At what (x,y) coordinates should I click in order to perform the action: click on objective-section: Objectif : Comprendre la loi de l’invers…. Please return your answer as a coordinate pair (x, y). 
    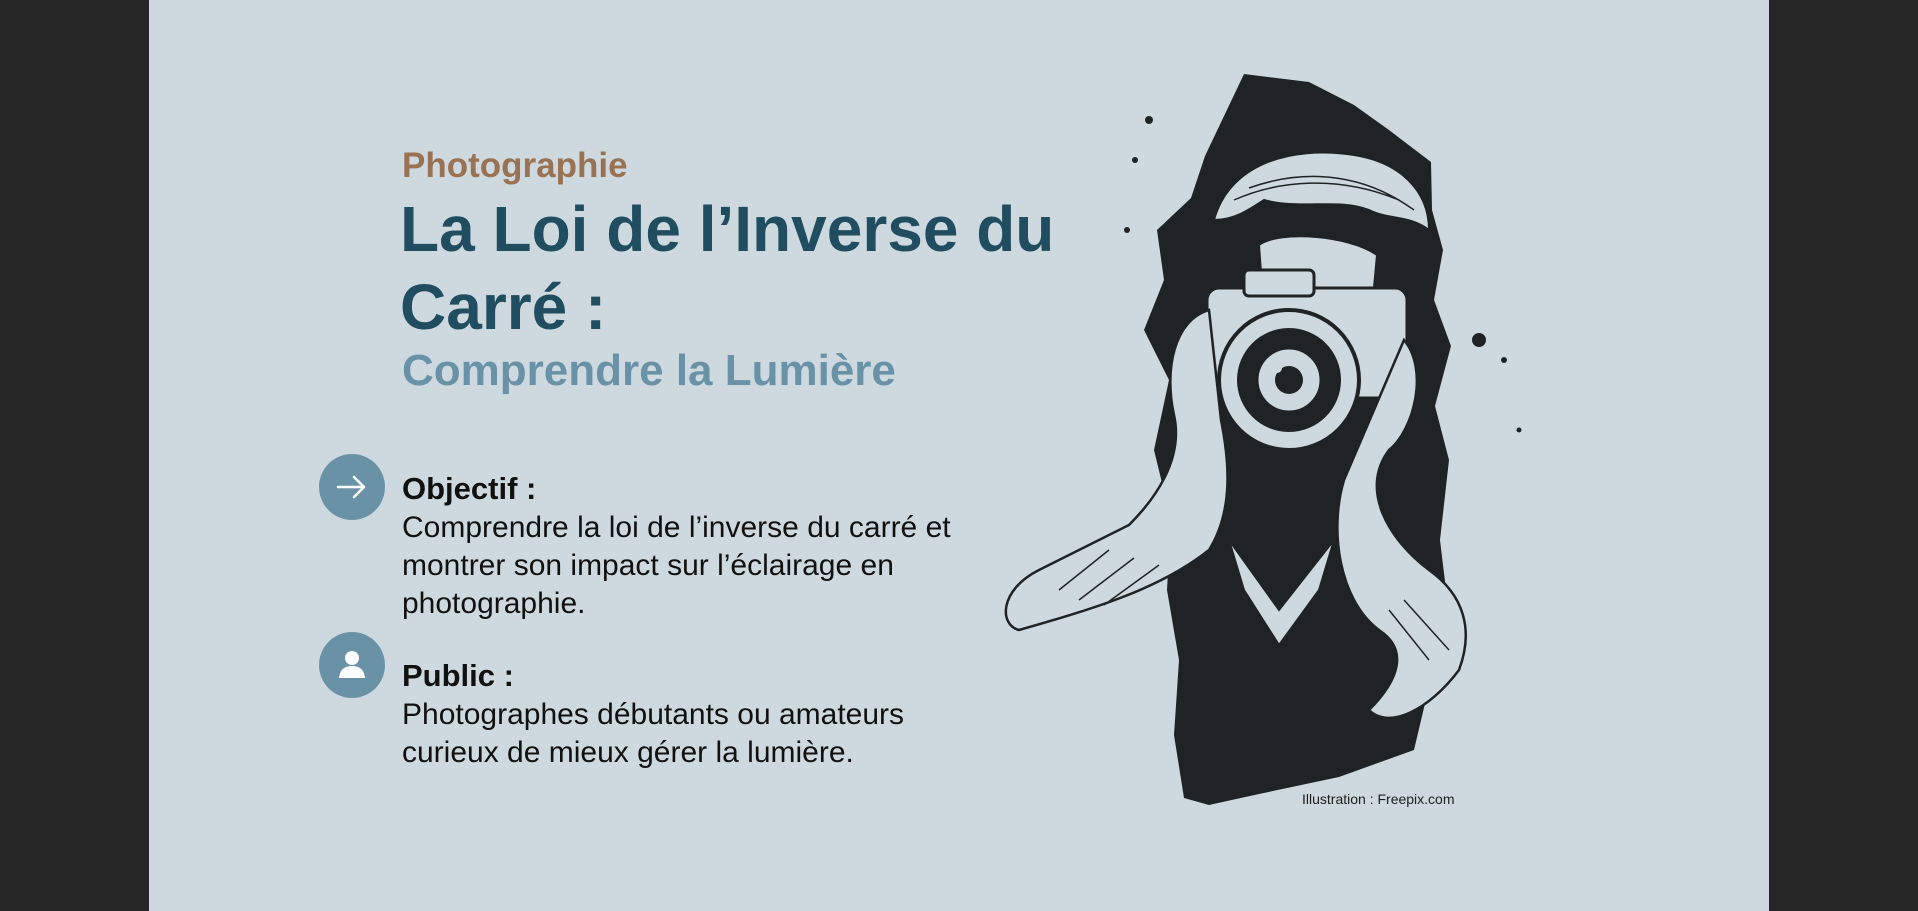
    Looking at the image, I should click on (682, 546).